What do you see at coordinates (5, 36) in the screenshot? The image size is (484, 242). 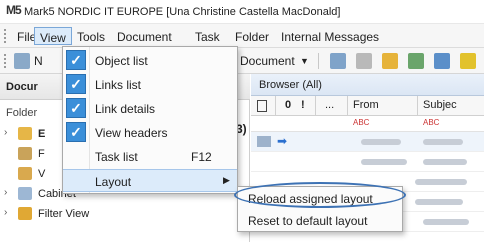 I see `menubar-grip` at bounding box center [5, 36].